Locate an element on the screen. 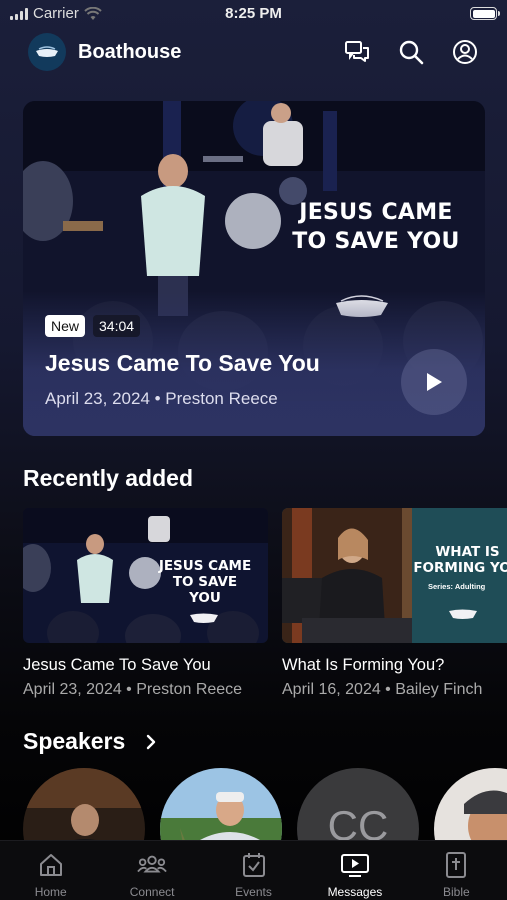 The image size is (507, 900). status-time: 8:25 PM is located at coordinates (253, 13).